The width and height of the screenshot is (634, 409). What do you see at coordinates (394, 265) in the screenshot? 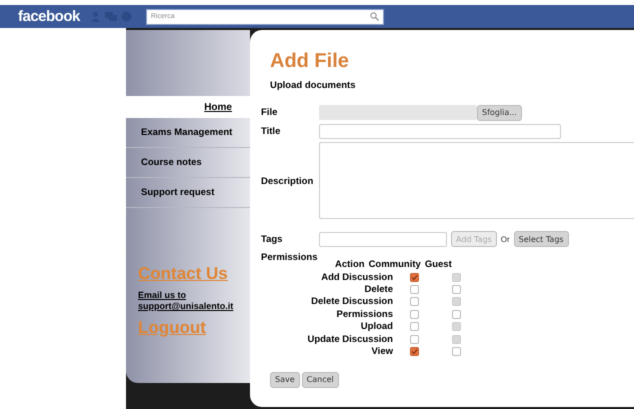
I see `column-header: Community` at bounding box center [394, 265].